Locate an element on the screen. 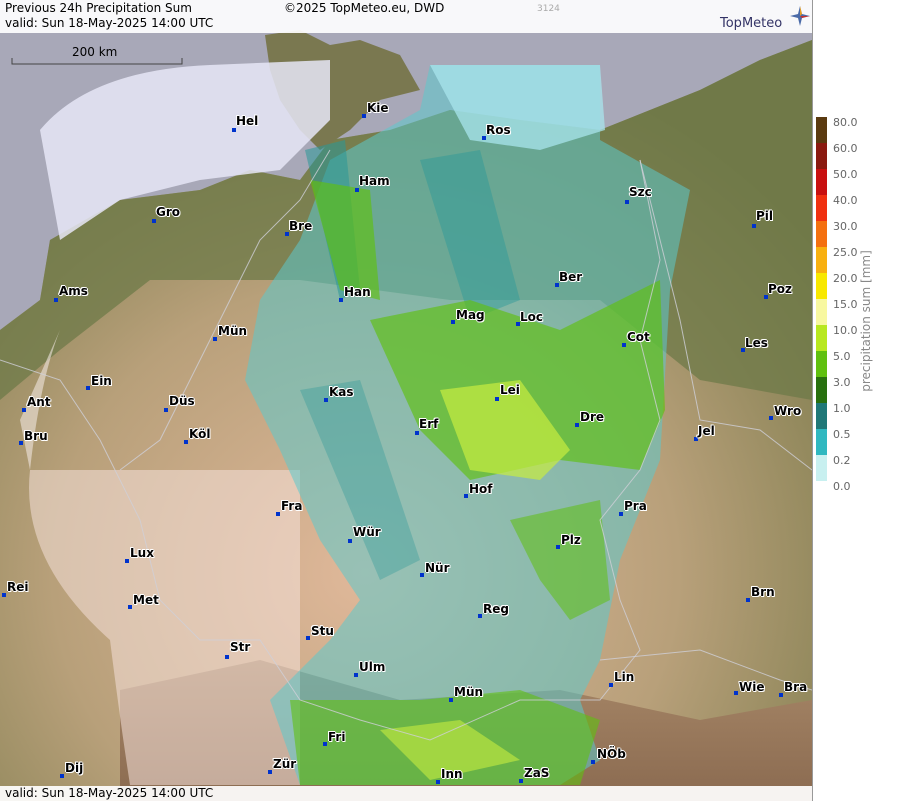  city-label: Wro is located at coordinates (788, 411).